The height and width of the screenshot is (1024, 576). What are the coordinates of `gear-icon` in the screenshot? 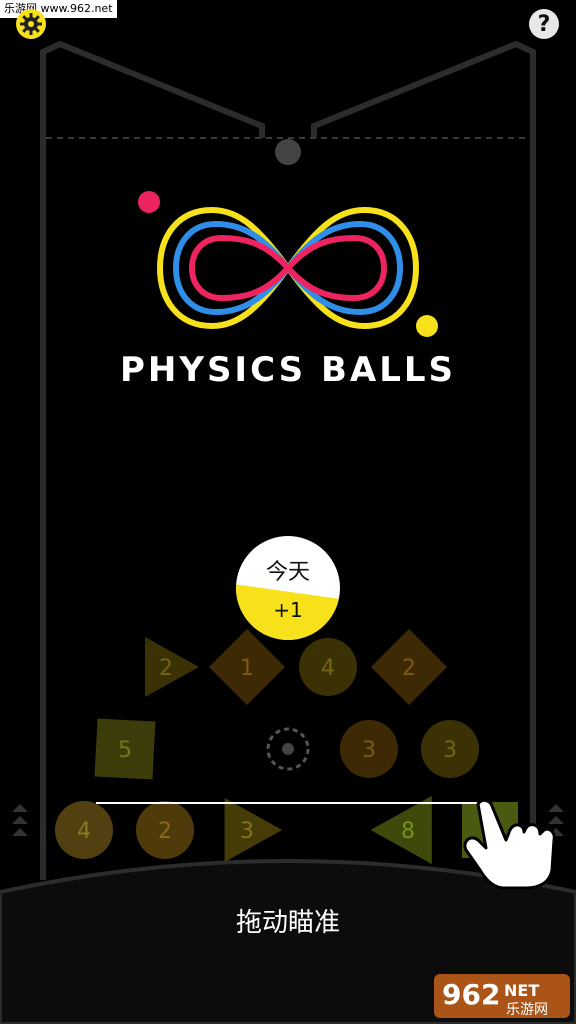 It's located at (31, 24).